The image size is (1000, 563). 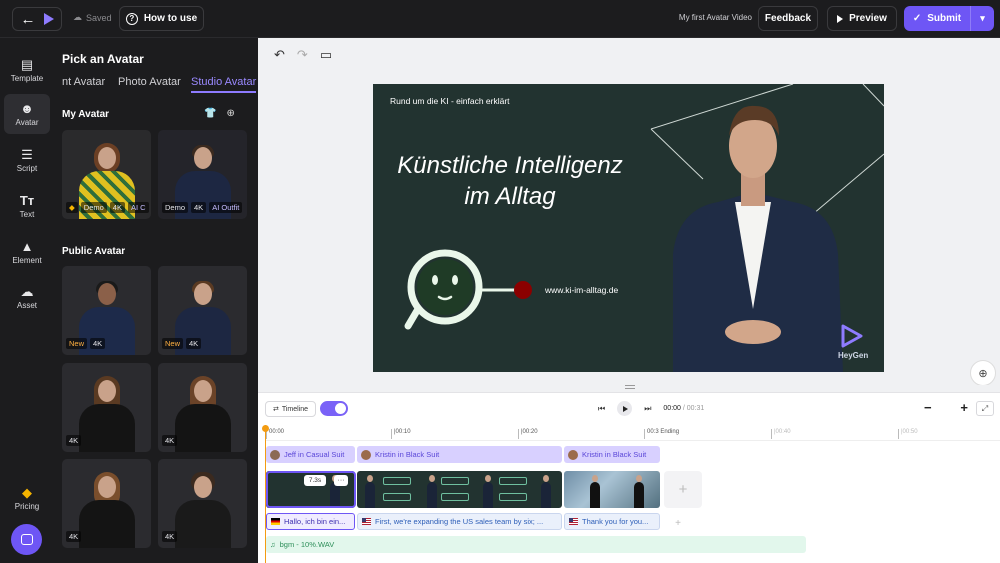 I want to click on slide-heading-line2: im Alltag, so click(x=510, y=196).